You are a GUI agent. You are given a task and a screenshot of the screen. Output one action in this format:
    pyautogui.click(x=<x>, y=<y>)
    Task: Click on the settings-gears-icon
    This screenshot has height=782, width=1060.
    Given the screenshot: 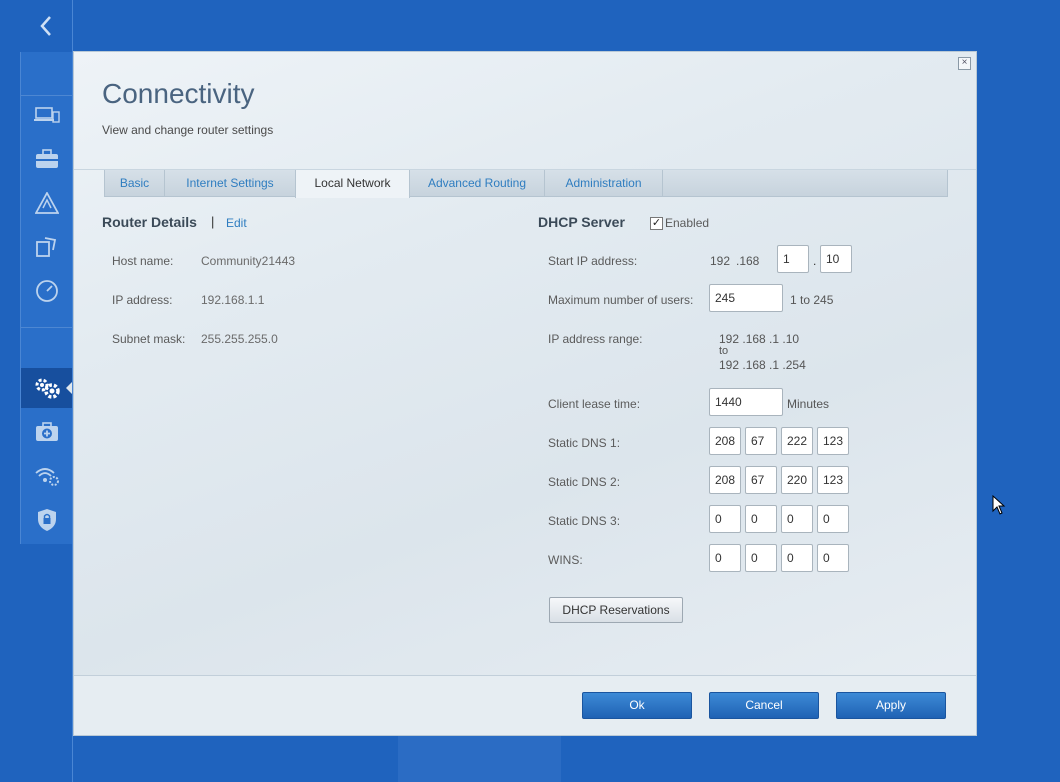 What is the action you would take?
    pyautogui.click(x=47, y=388)
    